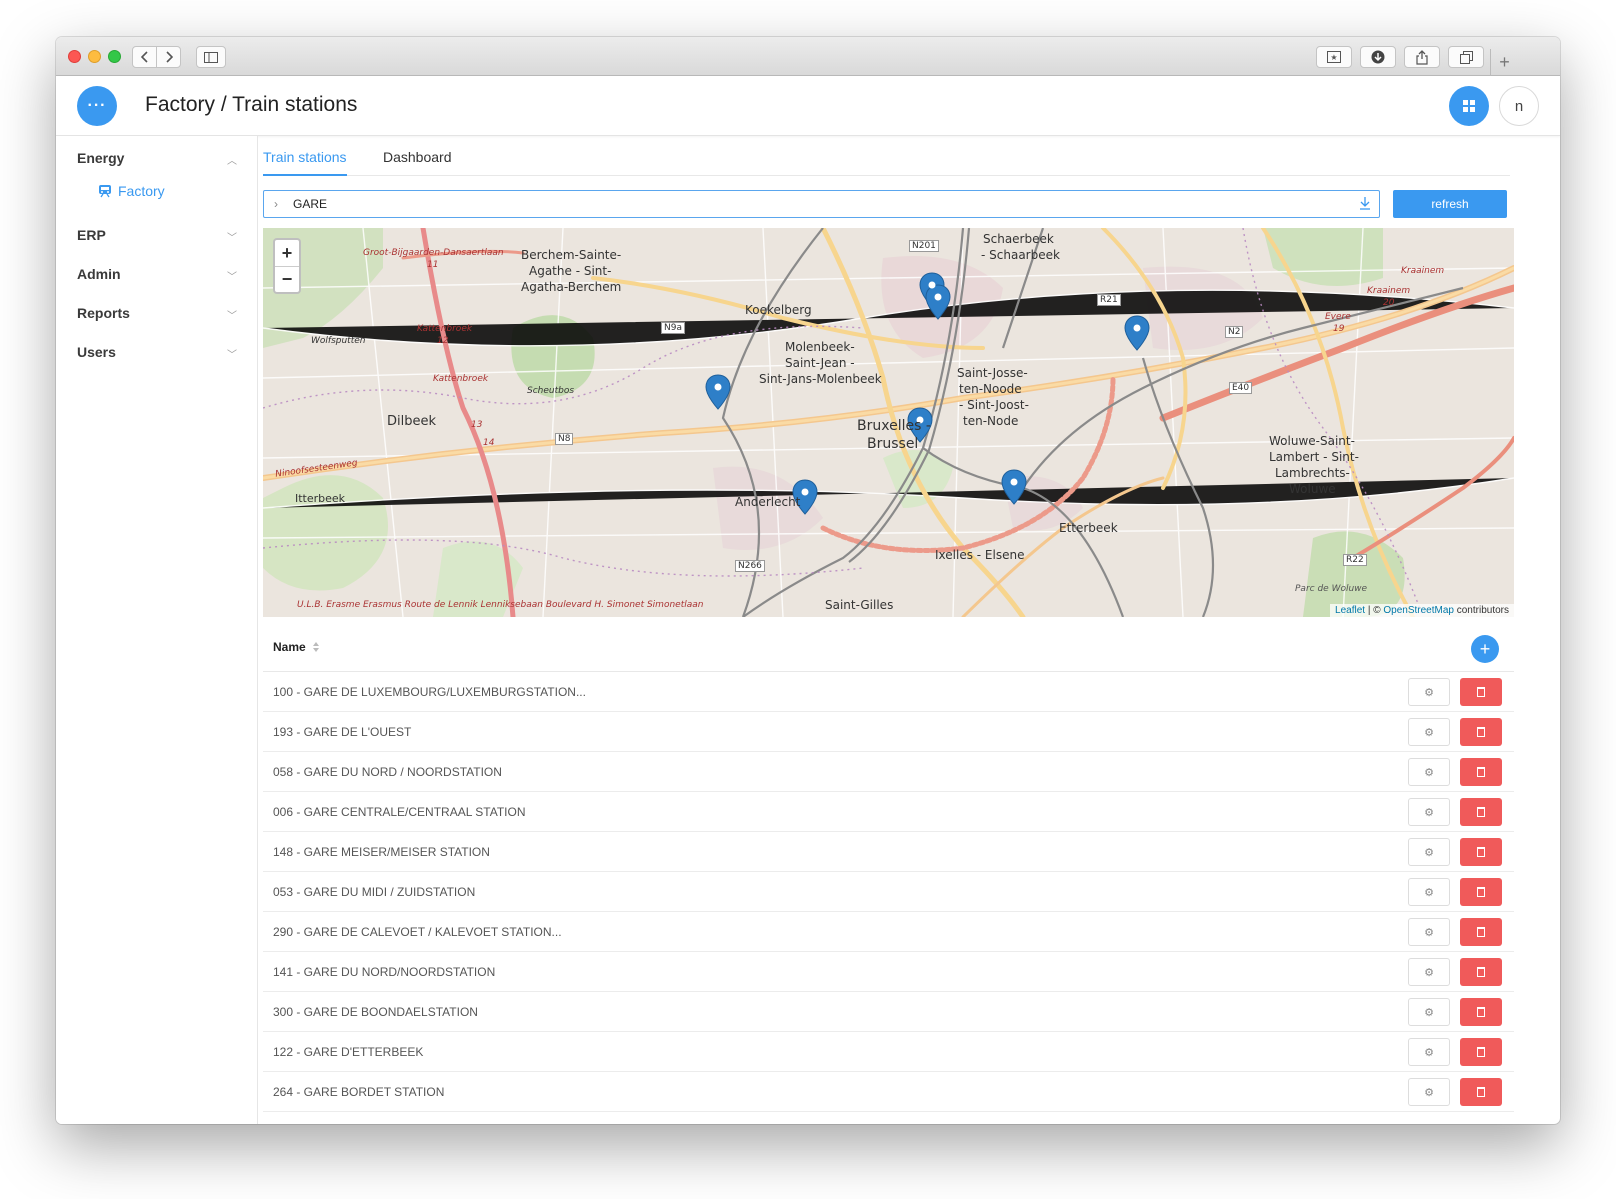 Image resolution: width=1616 pixels, height=1199 pixels. I want to click on table-row: 193 - GARE DE L'OUEST ⚙, so click(888, 732).